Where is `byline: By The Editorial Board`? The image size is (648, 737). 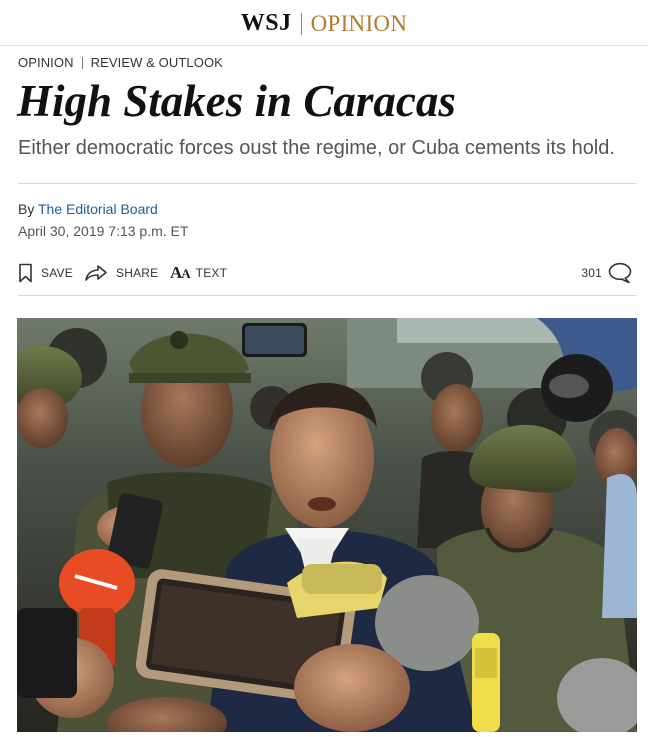
byline: By The Editorial Board is located at coordinates (88, 209).